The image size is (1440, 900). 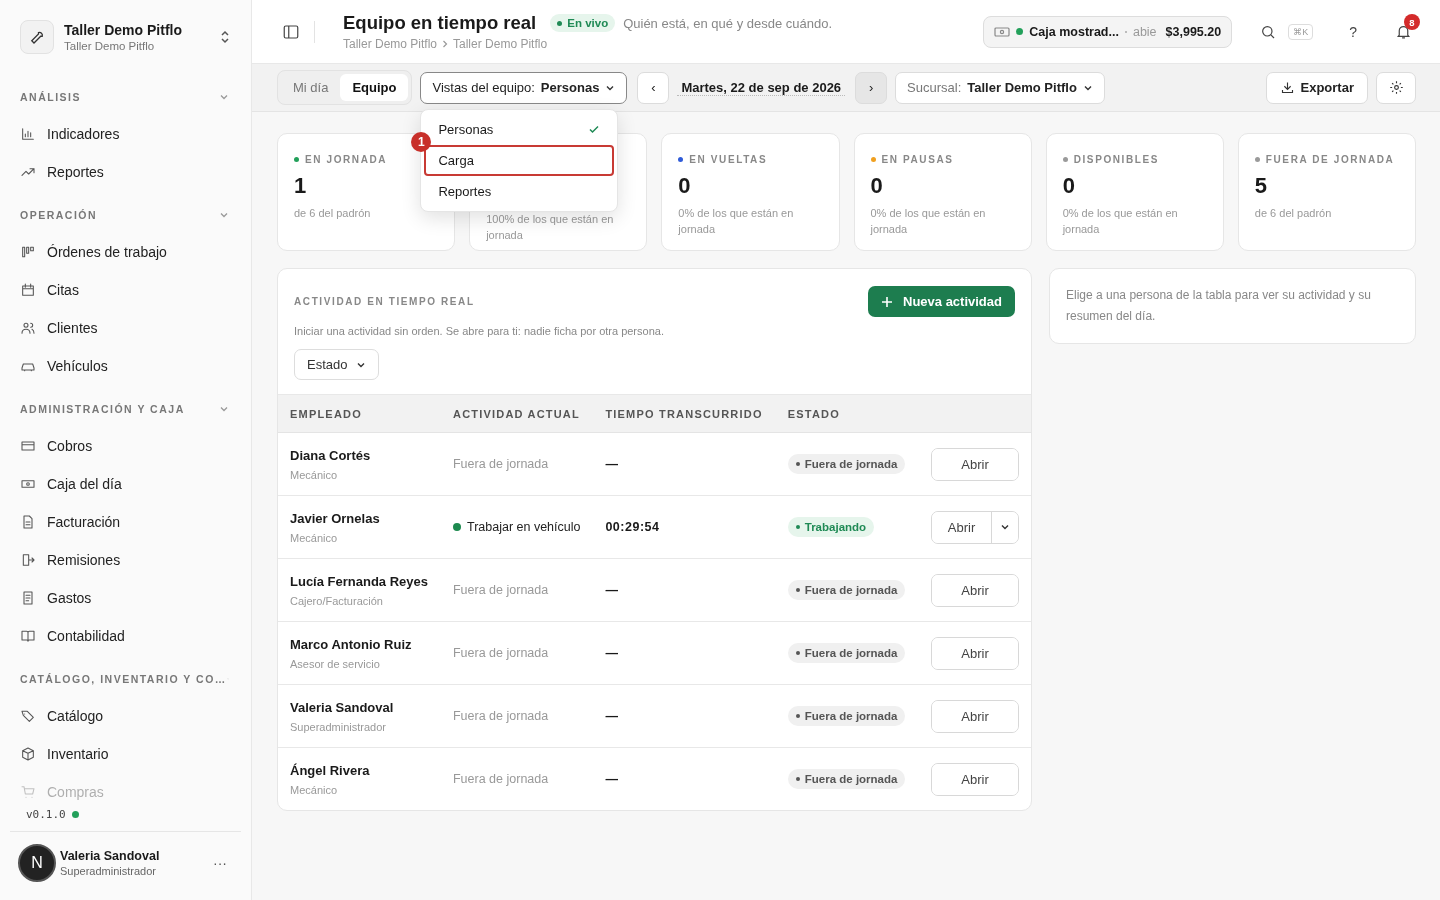 What do you see at coordinates (125, 446) in the screenshot?
I see `sidebar-item: Cobros` at bounding box center [125, 446].